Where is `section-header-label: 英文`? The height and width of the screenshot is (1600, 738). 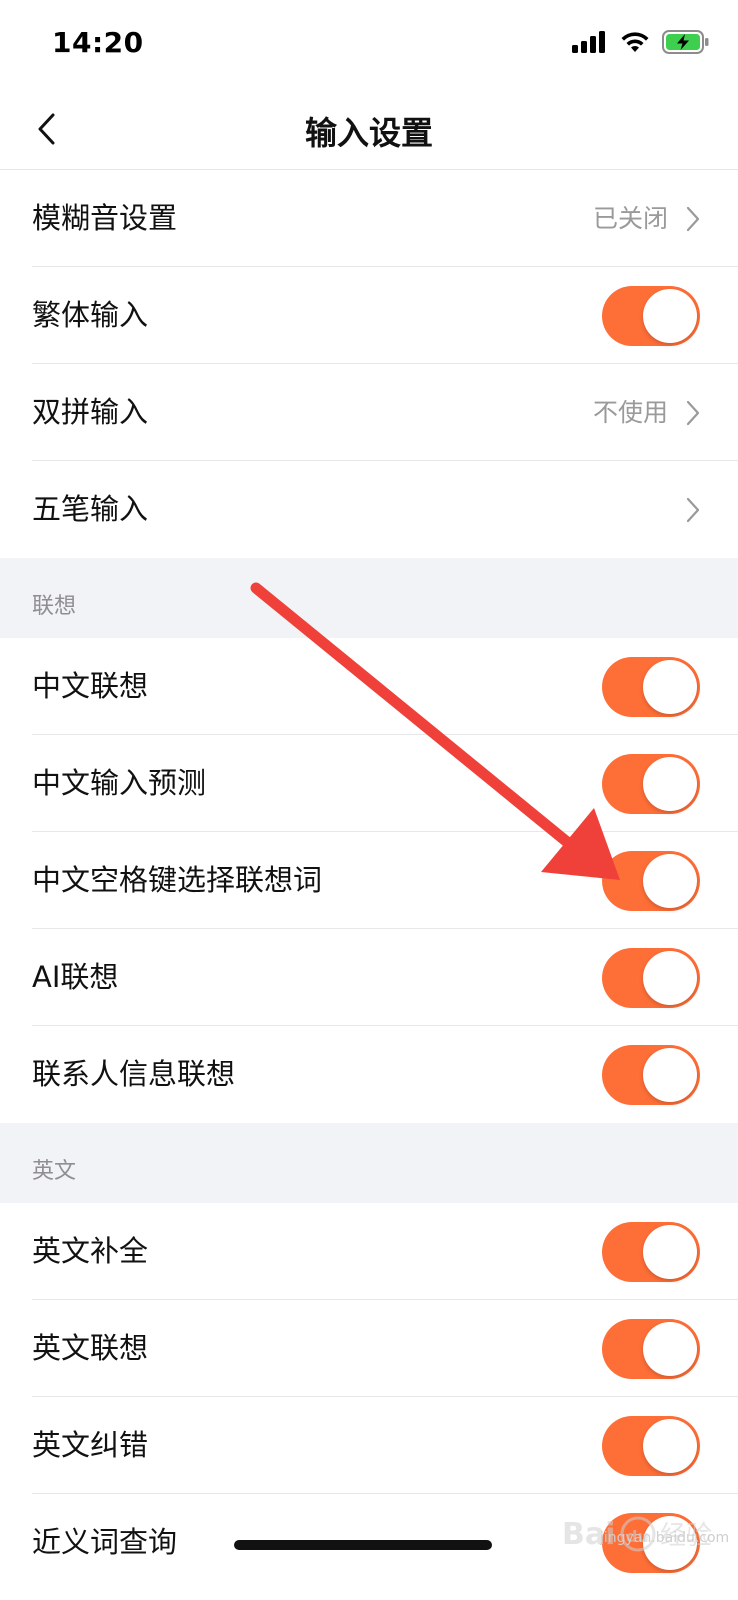 section-header-label: 英文 is located at coordinates (54, 1171).